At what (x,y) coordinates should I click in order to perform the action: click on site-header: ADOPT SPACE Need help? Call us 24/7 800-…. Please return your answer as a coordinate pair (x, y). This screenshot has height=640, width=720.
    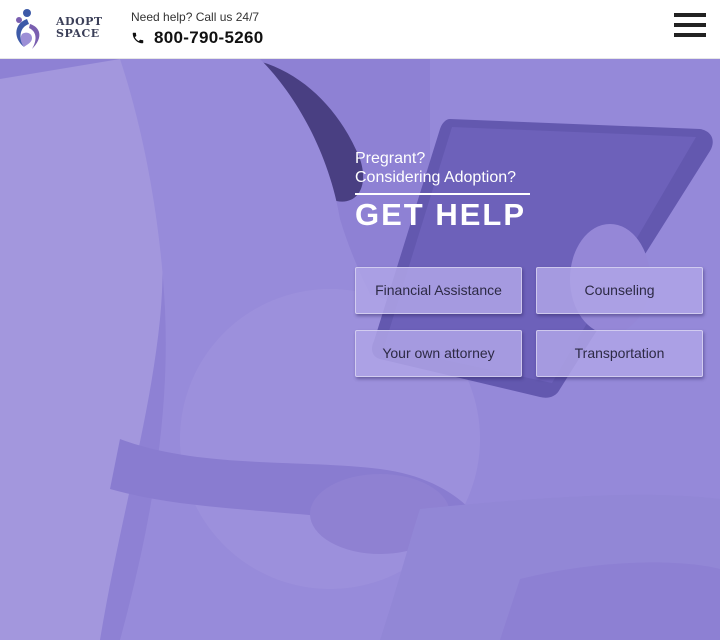
    Looking at the image, I should click on (360, 29).